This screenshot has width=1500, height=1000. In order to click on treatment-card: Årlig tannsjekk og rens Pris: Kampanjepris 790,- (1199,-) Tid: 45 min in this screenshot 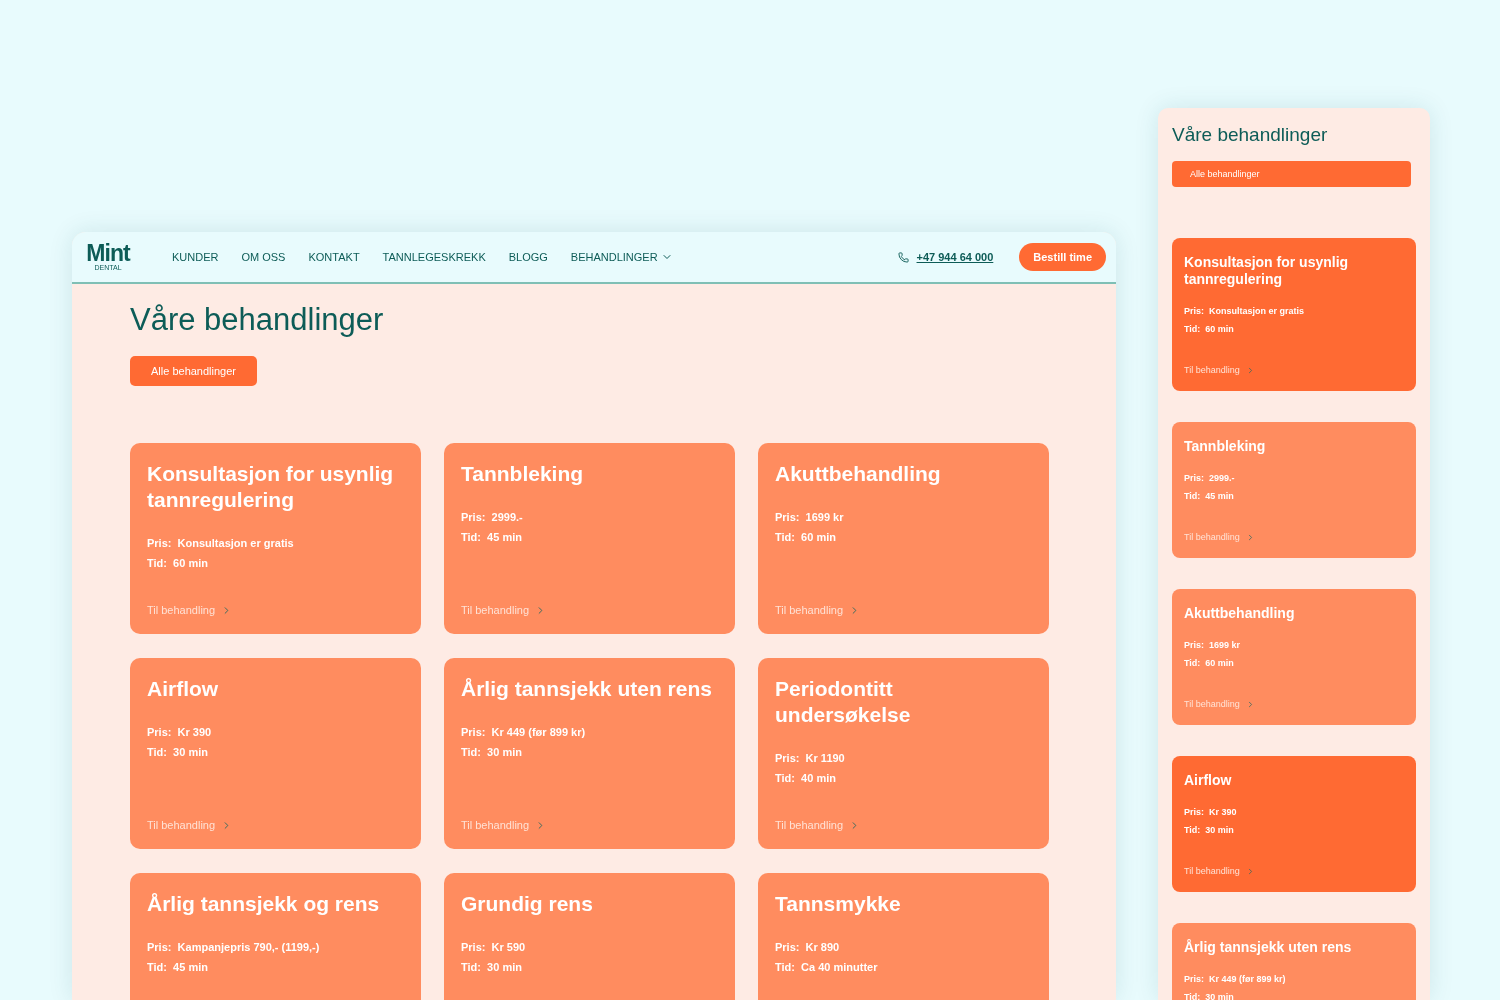, I will do `click(275, 936)`.